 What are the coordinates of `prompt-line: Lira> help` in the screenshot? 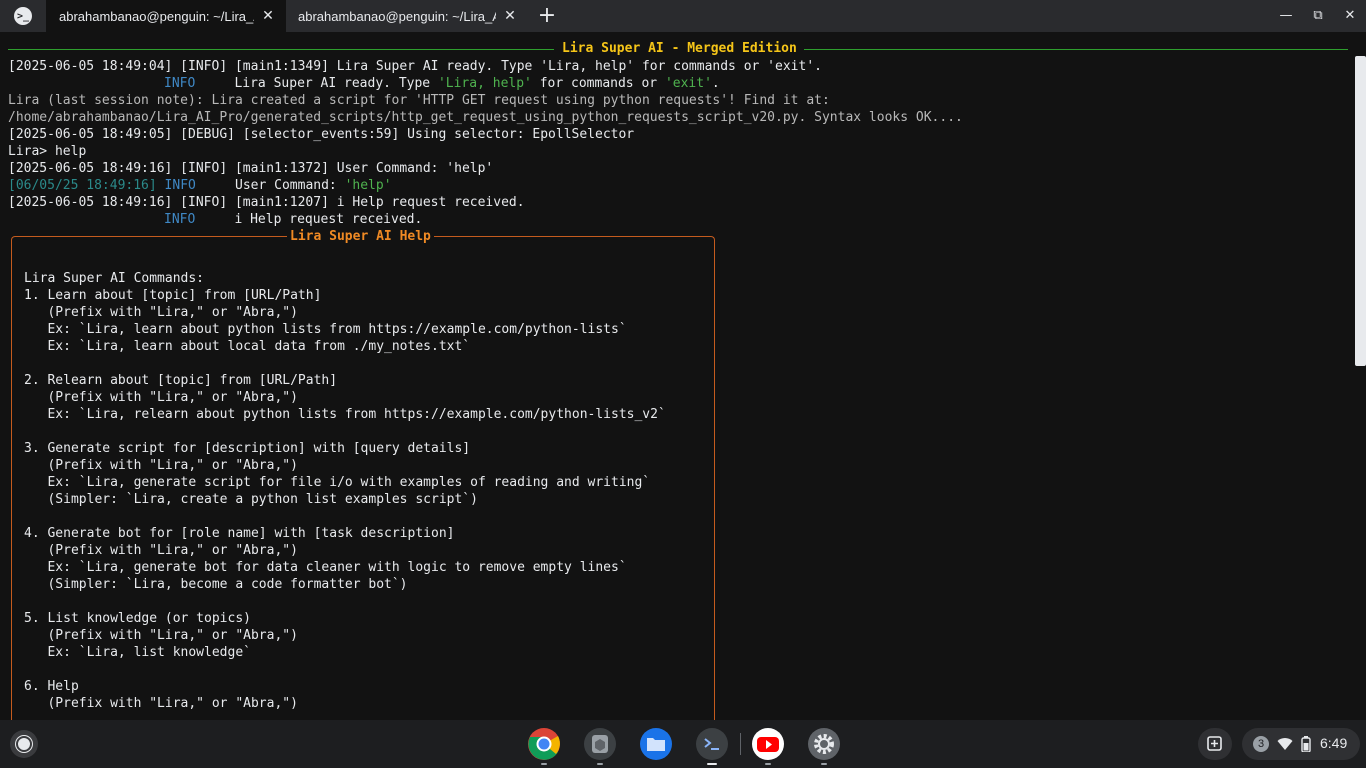 It's located at (47, 151).